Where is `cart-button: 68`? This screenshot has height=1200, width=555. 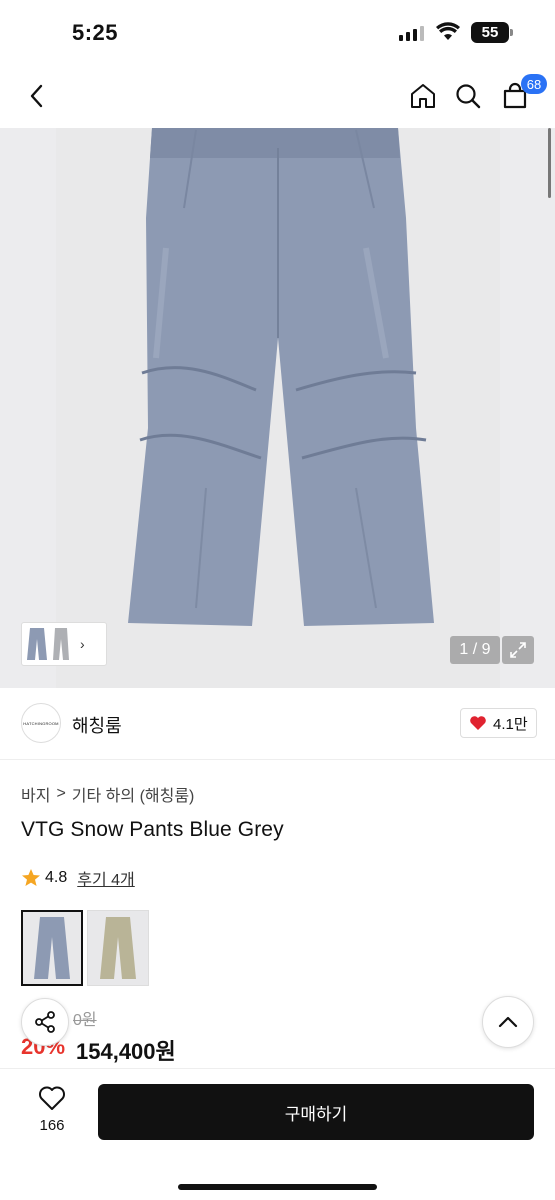 cart-button: 68 is located at coordinates (521, 95).